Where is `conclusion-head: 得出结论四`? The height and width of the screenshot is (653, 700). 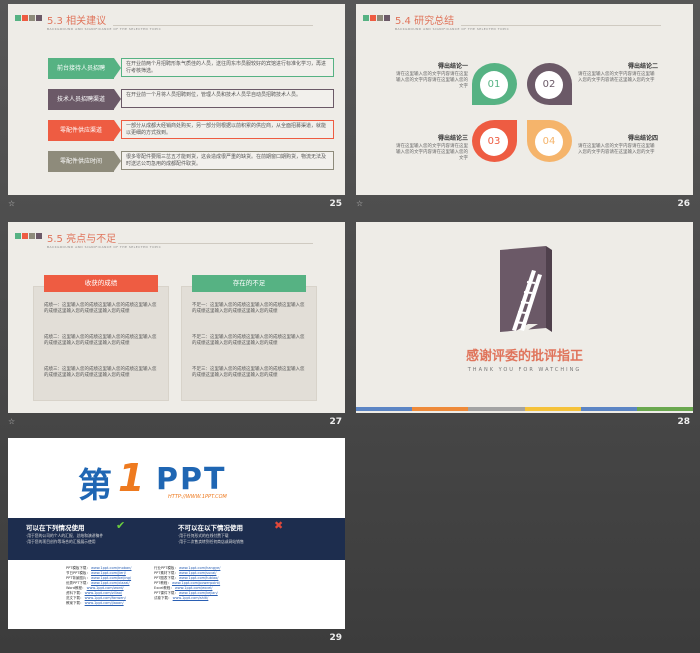 conclusion-head: 得出结论四 is located at coordinates (642, 138).